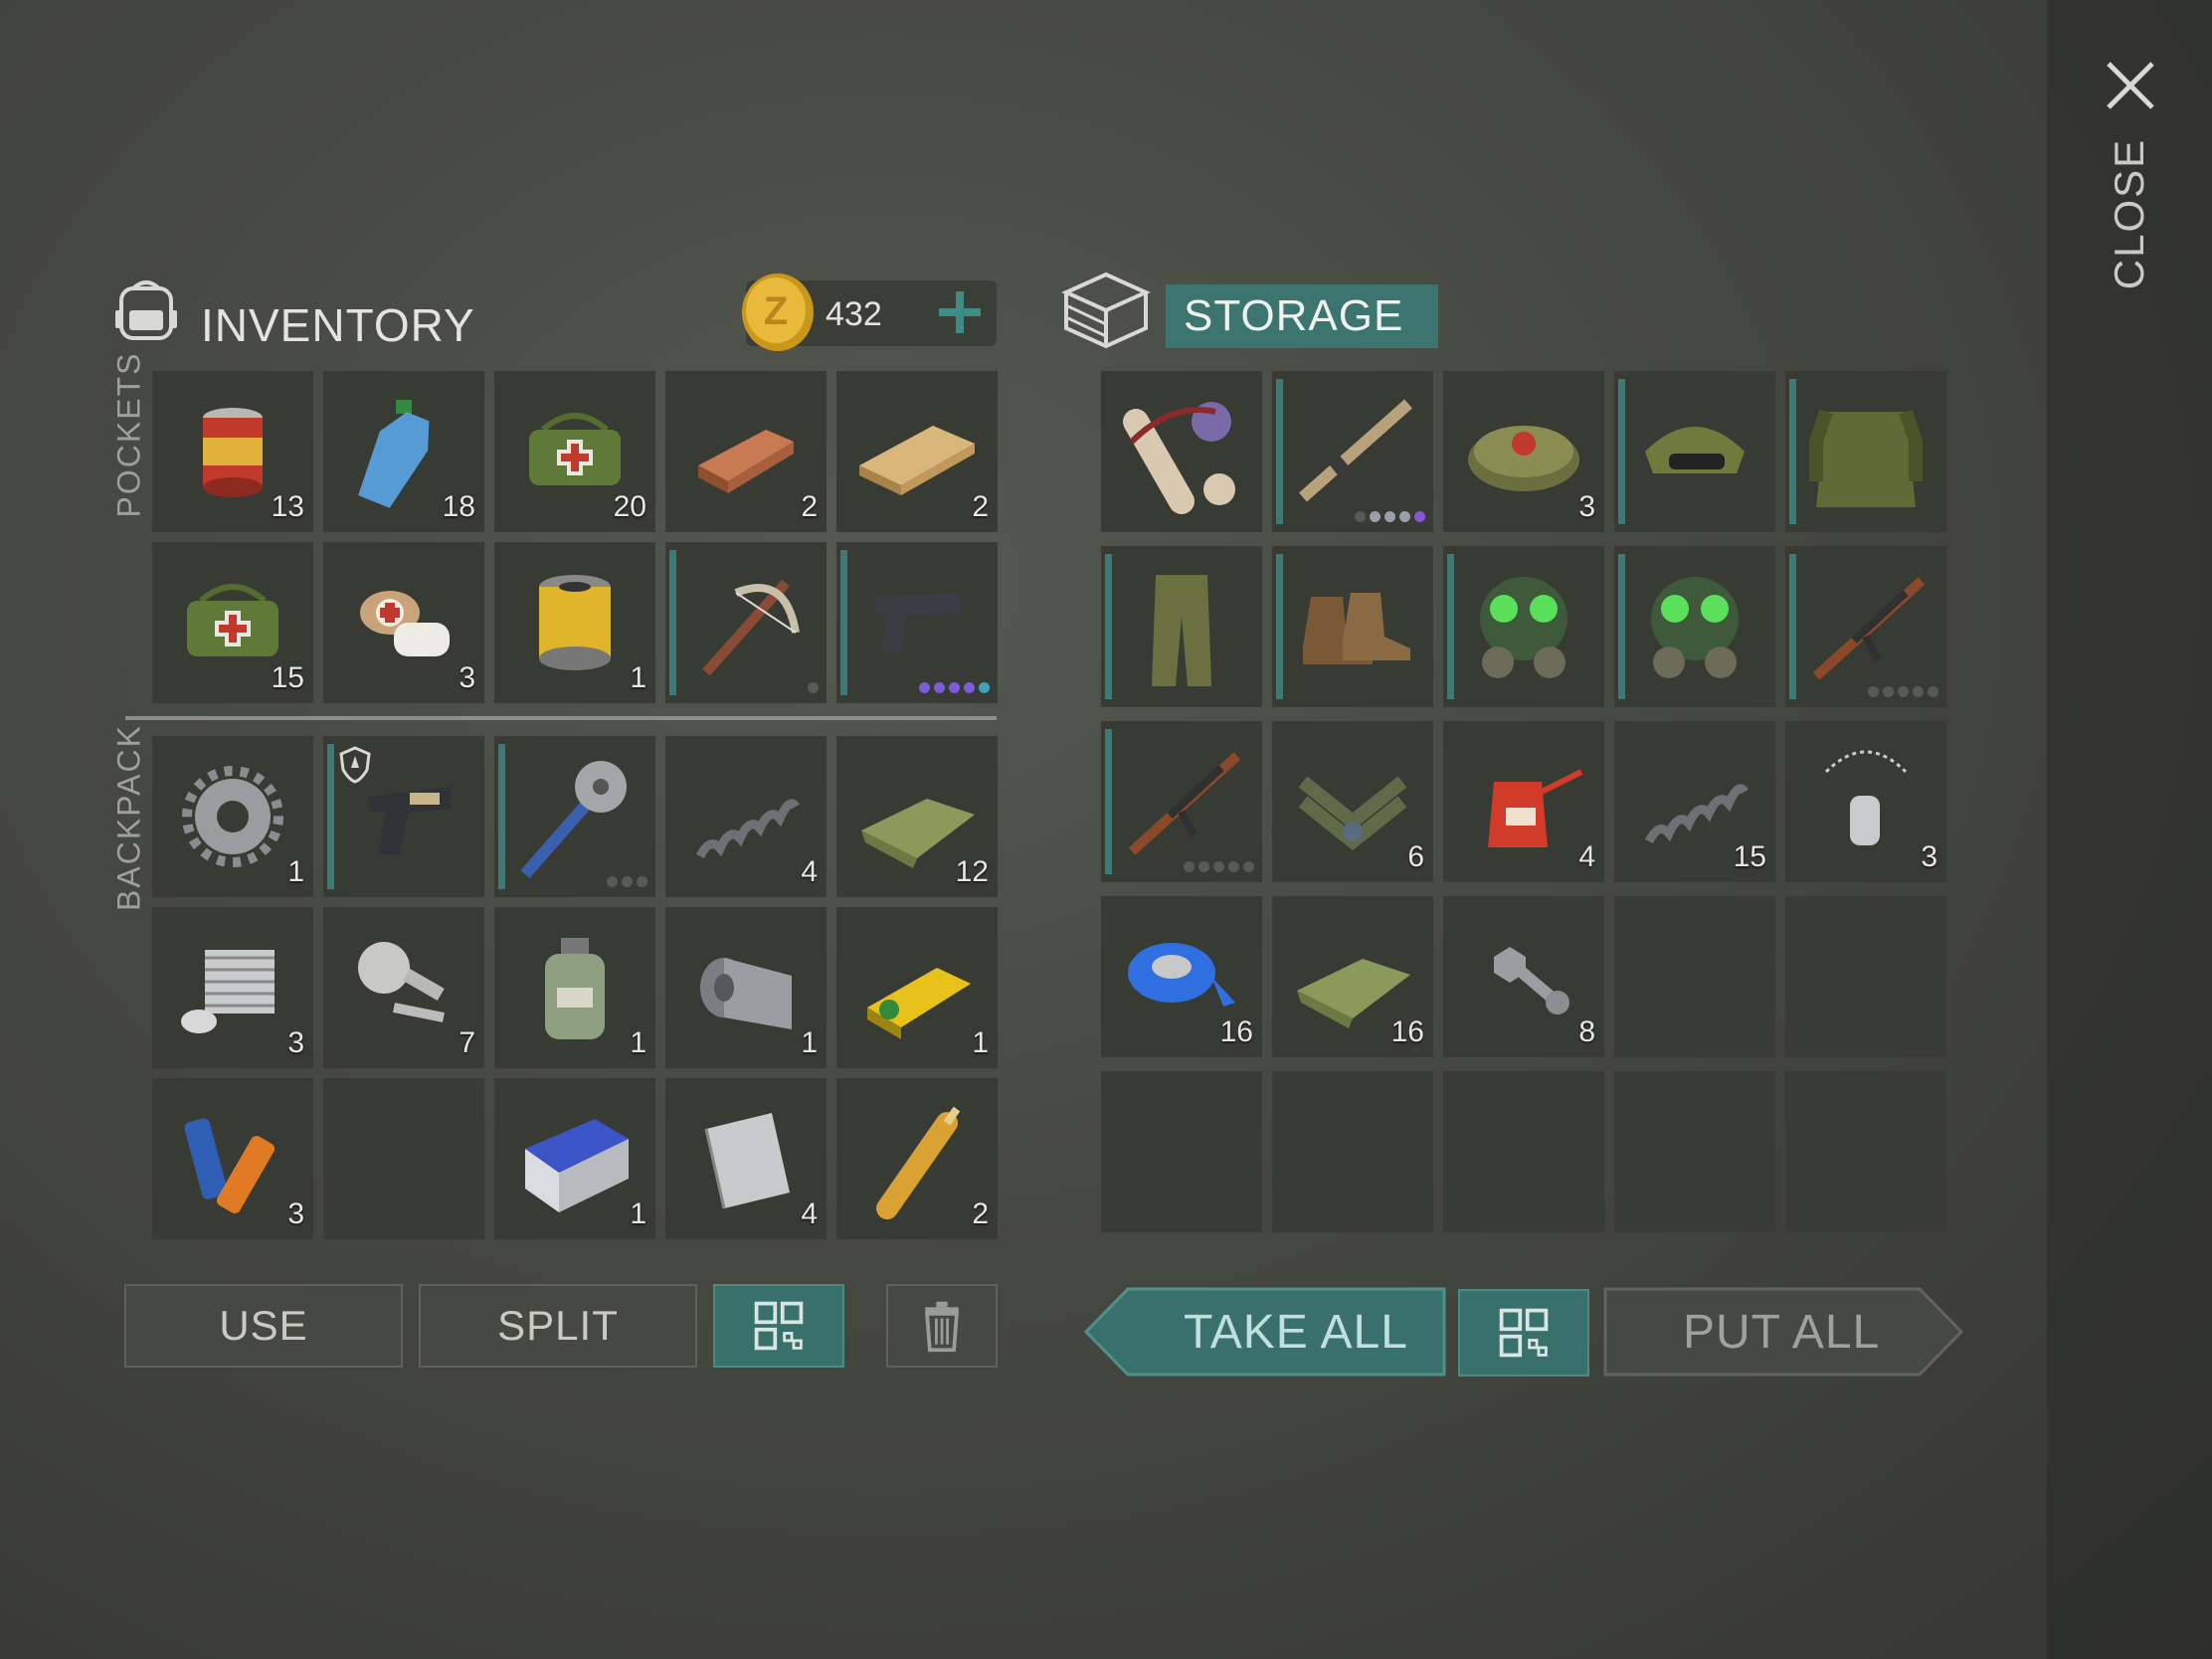 The height and width of the screenshot is (1659, 2212). I want to click on take-all-button: TAKE ALL, so click(1265, 1332).